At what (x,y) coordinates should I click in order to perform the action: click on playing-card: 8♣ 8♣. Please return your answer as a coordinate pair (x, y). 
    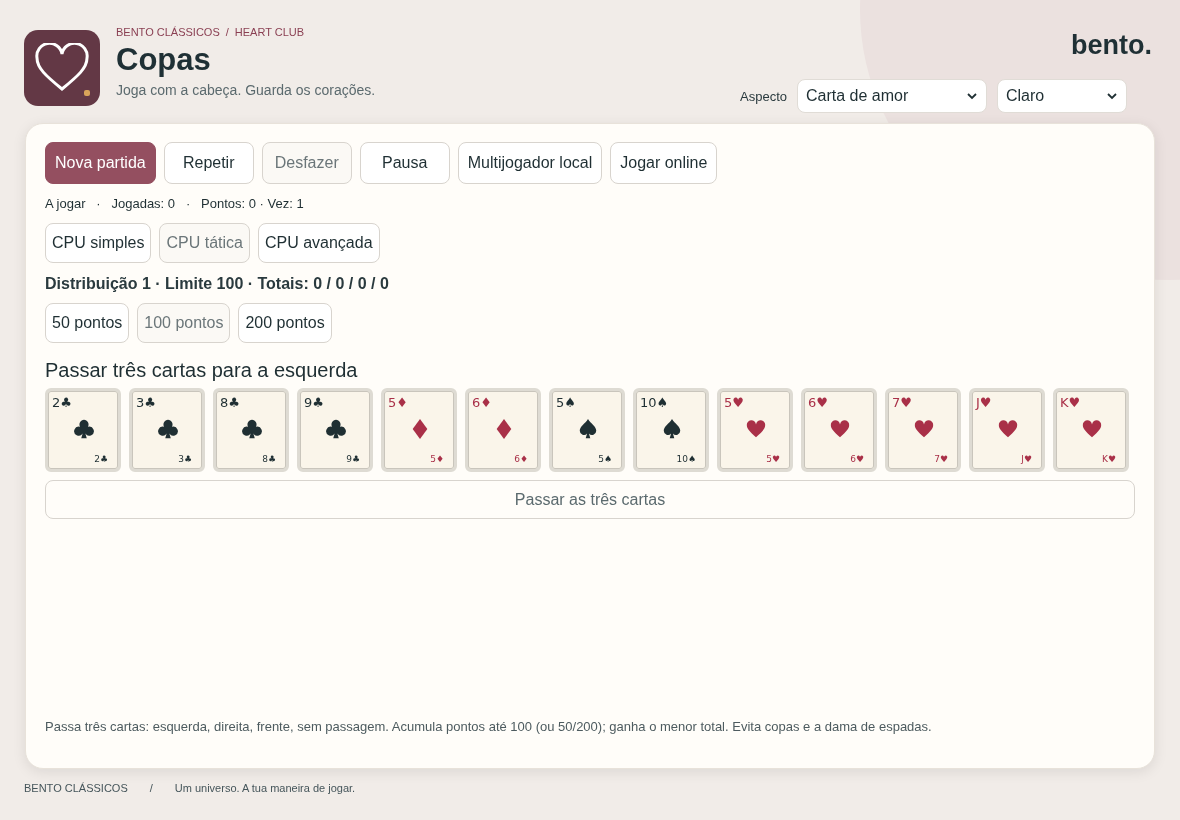
    Looking at the image, I should click on (251, 430).